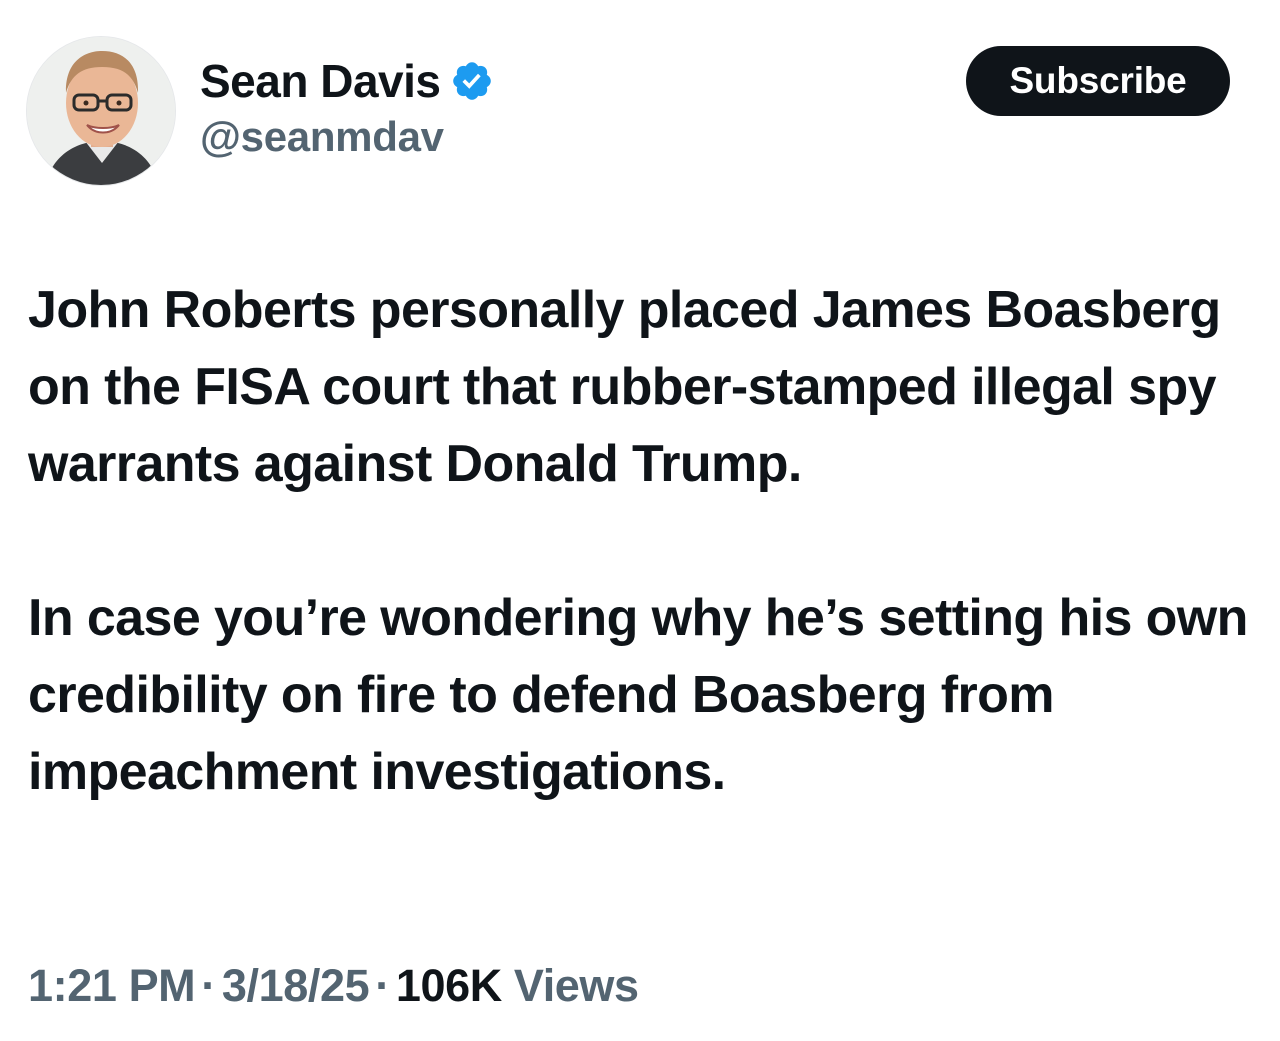 This screenshot has width=1280, height=1041. I want to click on avatar-photo, so click(101, 111).